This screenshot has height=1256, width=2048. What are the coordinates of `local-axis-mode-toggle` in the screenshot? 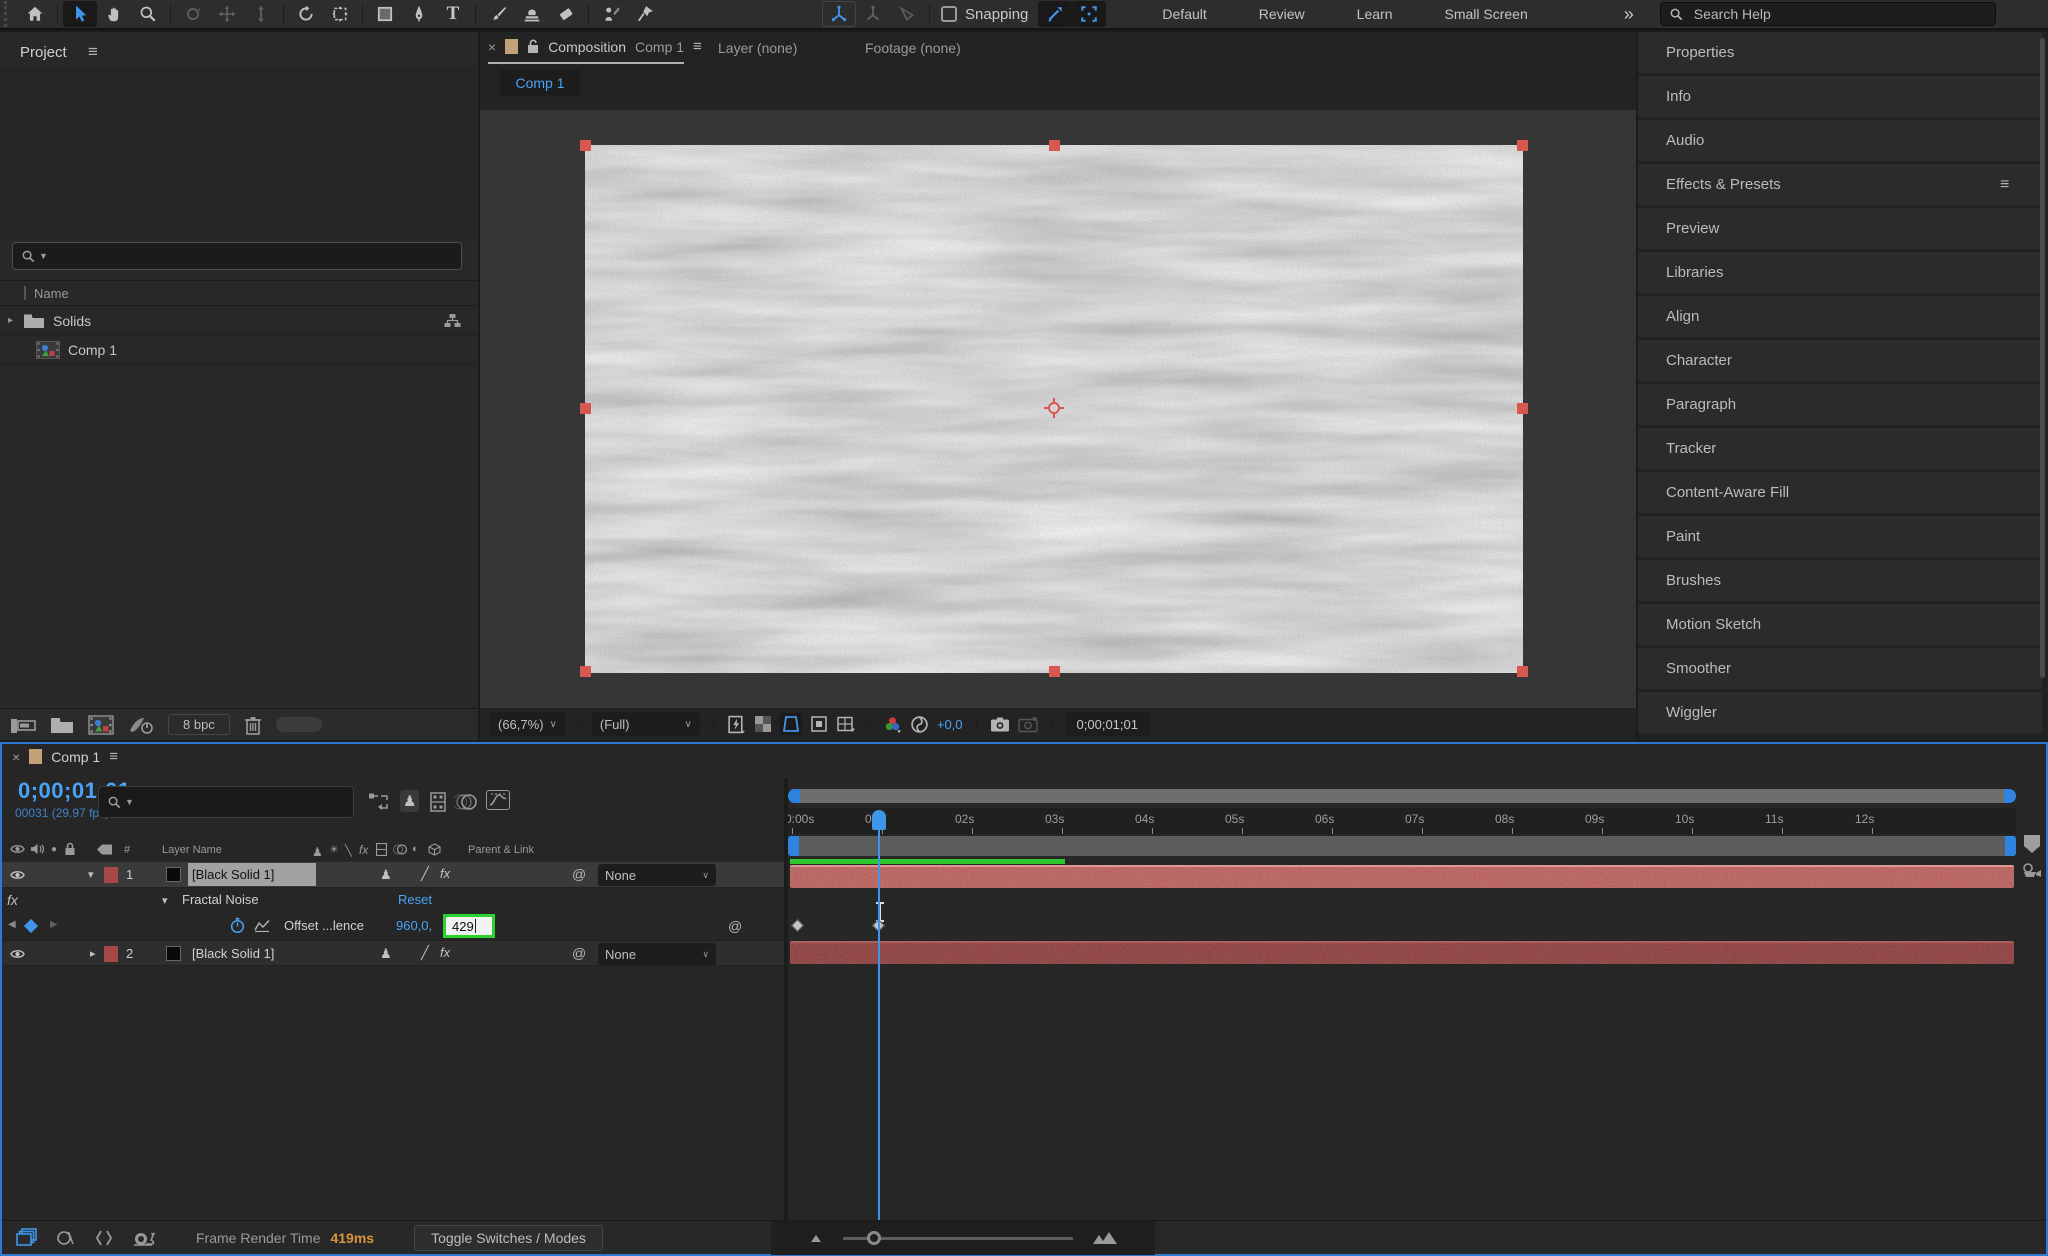 It's located at (839, 14).